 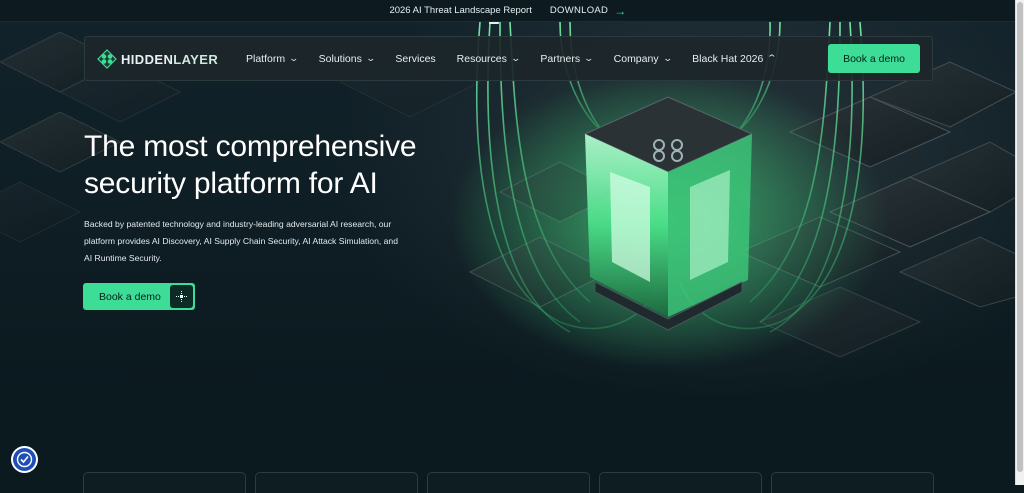 What do you see at coordinates (772, 58) in the screenshot?
I see `chevron-up-icon: ⌃` at bounding box center [772, 58].